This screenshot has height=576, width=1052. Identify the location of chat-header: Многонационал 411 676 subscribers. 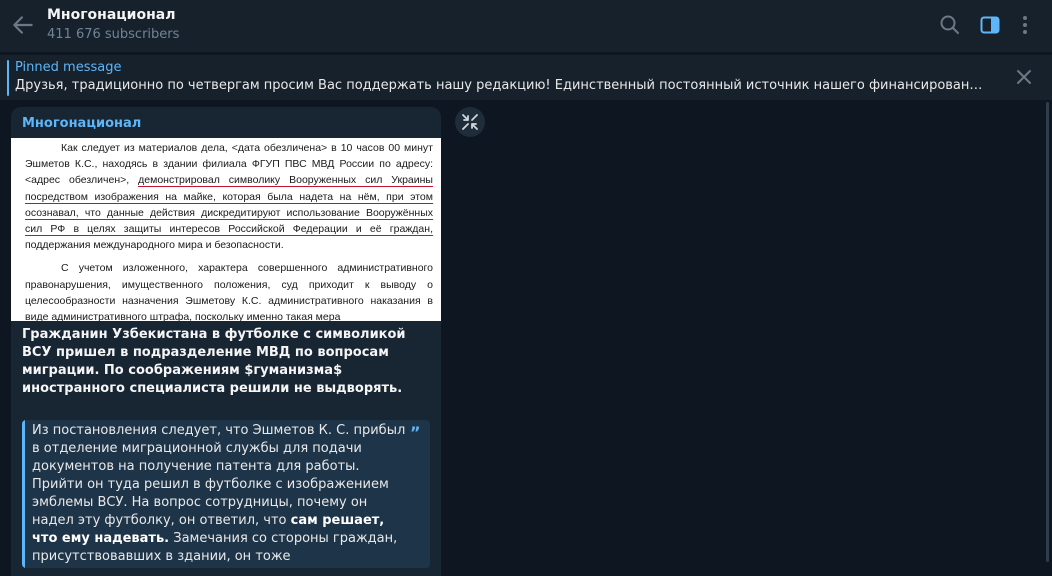
(526, 26).